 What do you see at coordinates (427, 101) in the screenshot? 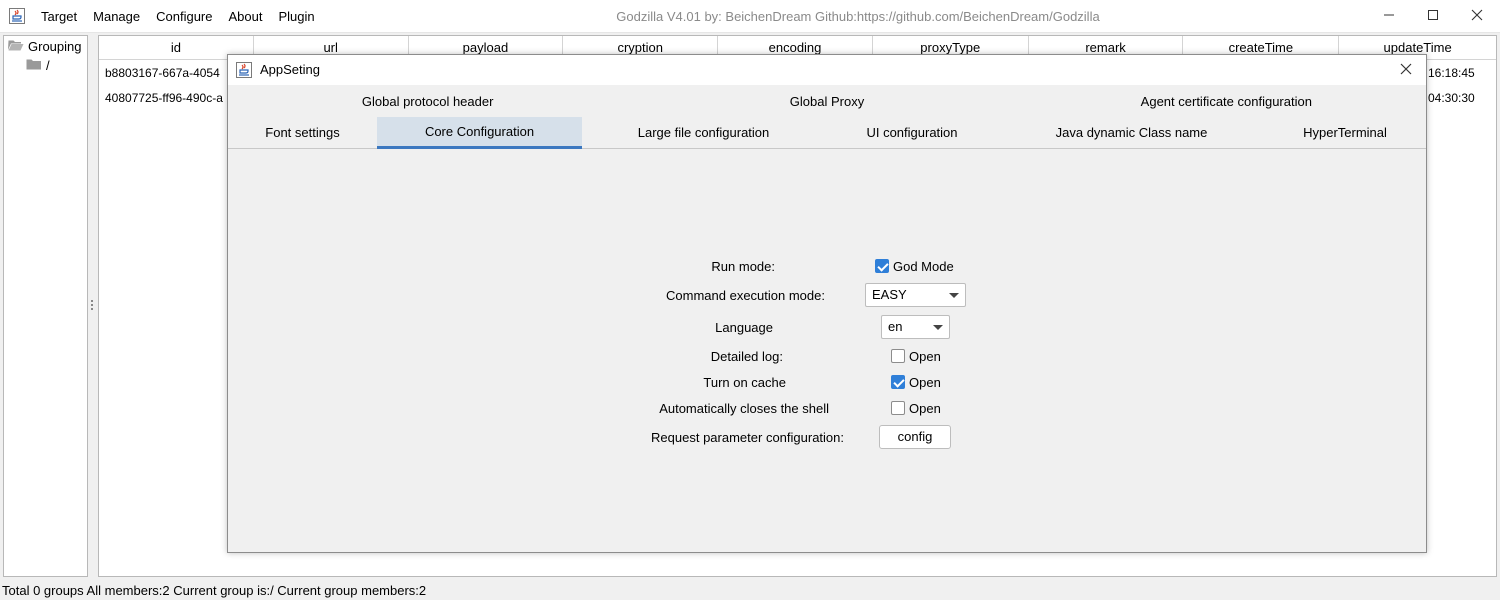
I see `tab-global-protocol-header: Global protocol header` at bounding box center [427, 101].